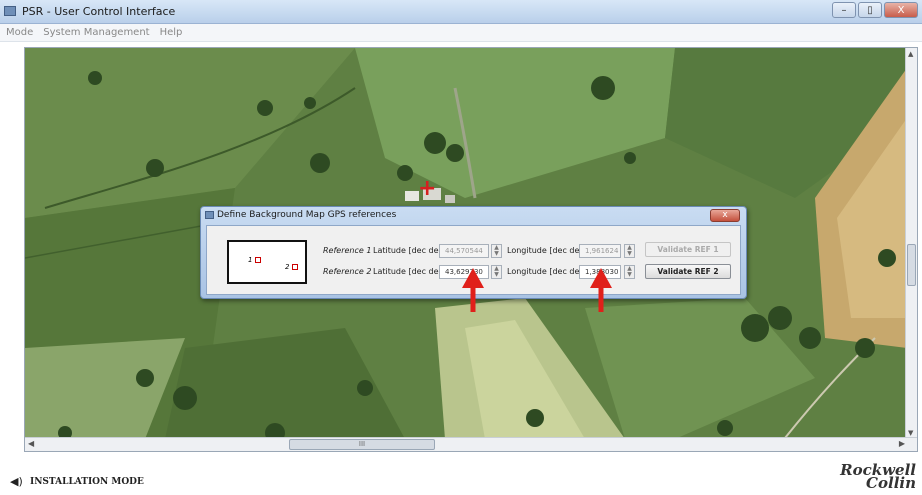  I want to click on vertical-scroll-thumb, so click(911, 265).